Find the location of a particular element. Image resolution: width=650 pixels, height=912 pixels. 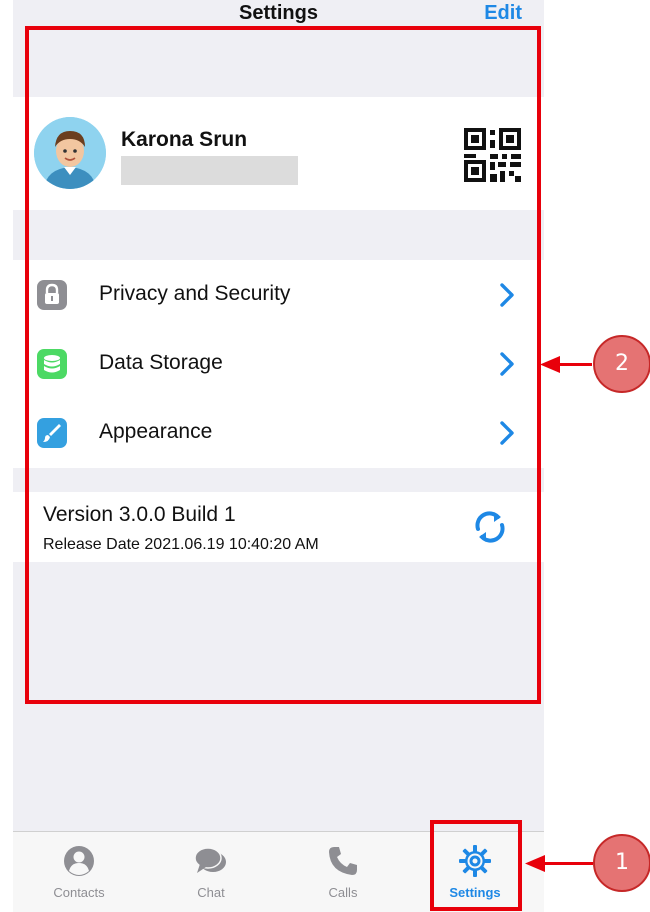

annotation-marker-2: 2 is located at coordinates (621, 364).